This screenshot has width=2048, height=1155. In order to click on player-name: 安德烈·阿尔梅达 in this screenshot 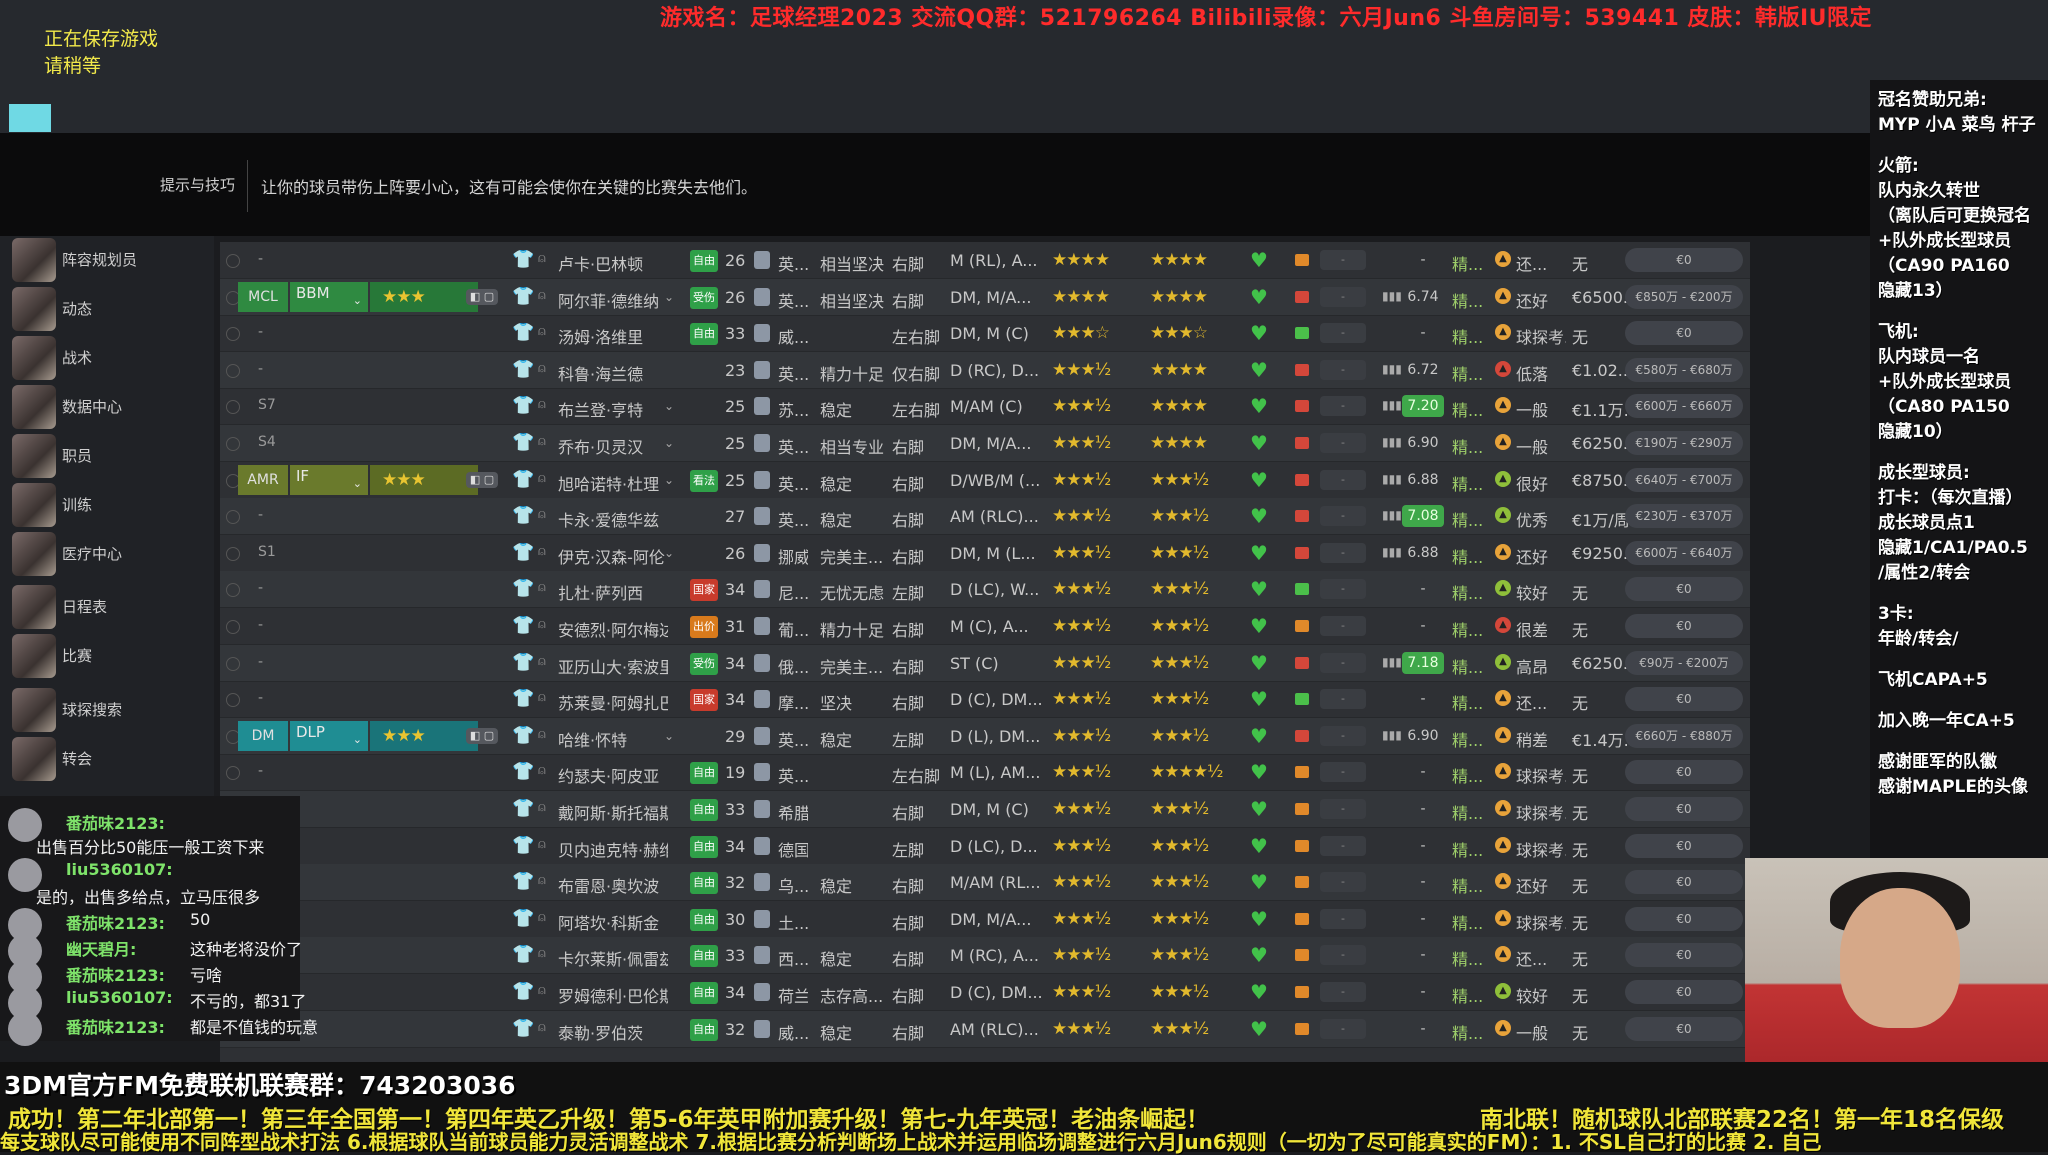, I will do `click(613, 629)`.